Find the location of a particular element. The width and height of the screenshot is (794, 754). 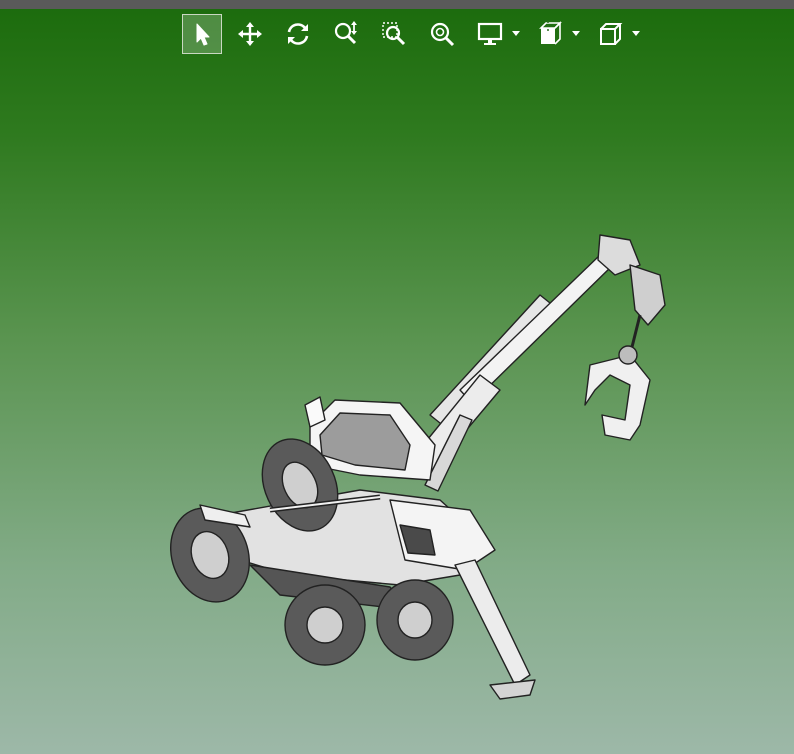

view-orientation-button is located at coordinates (610, 34).